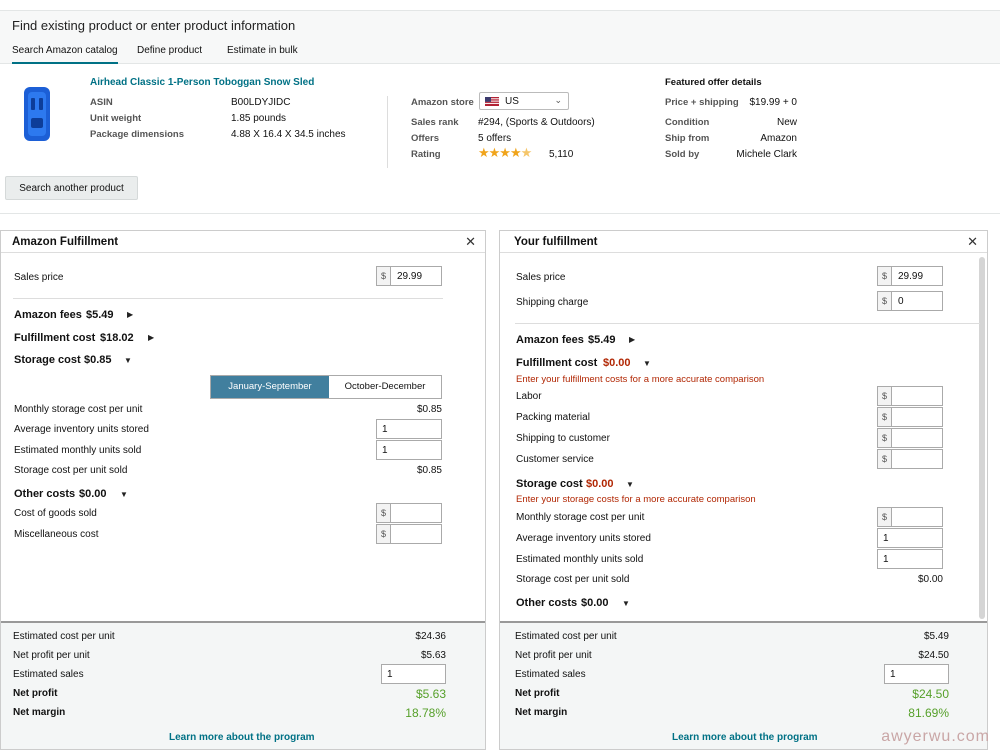 The height and width of the screenshot is (754, 1000). Describe the element at coordinates (766, 154) in the screenshot. I see `sold-by-value: Michele Clark` at that location.